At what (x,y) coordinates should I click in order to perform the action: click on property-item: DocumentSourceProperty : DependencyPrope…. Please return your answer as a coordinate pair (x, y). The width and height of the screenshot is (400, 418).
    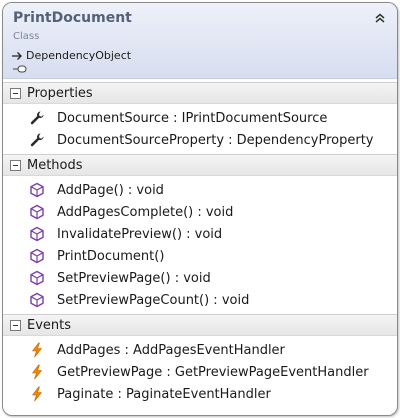
    Looking at the image, I should click on (201, 140).